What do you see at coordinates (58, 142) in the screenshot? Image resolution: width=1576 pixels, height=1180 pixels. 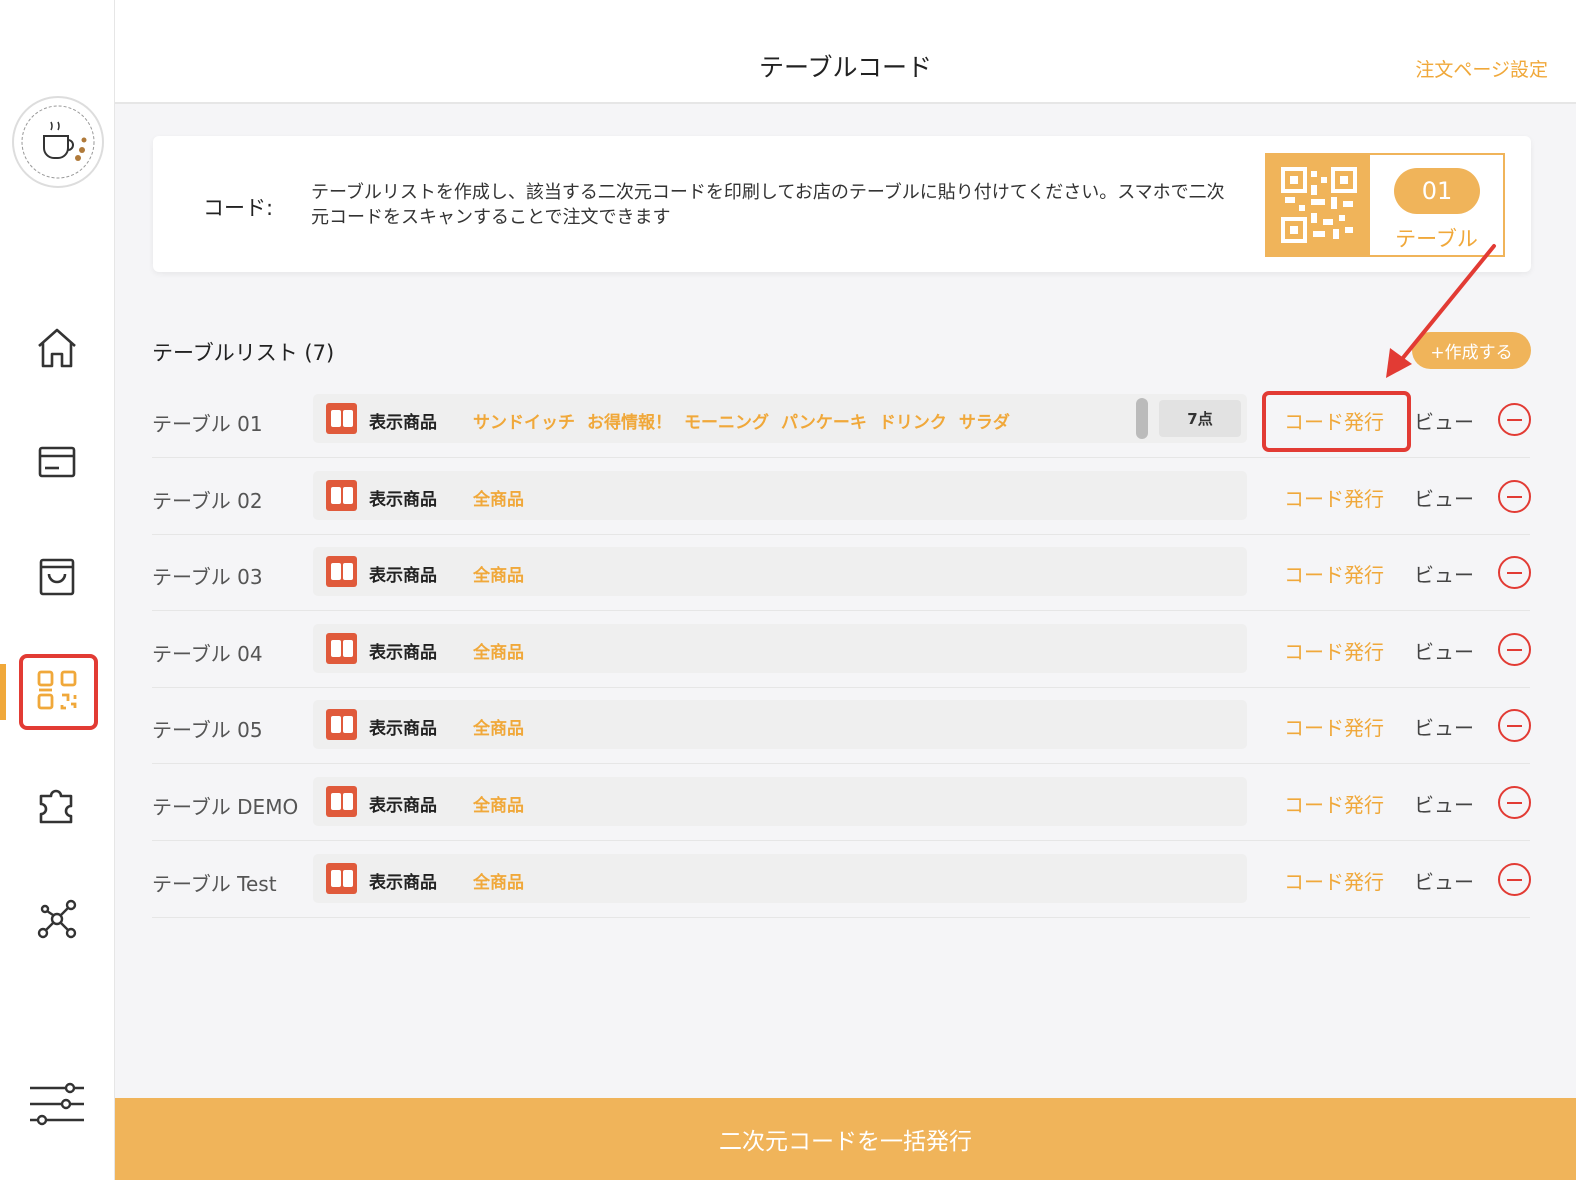 I see `coffee-cup-icon` at bounding box center [58, 142].